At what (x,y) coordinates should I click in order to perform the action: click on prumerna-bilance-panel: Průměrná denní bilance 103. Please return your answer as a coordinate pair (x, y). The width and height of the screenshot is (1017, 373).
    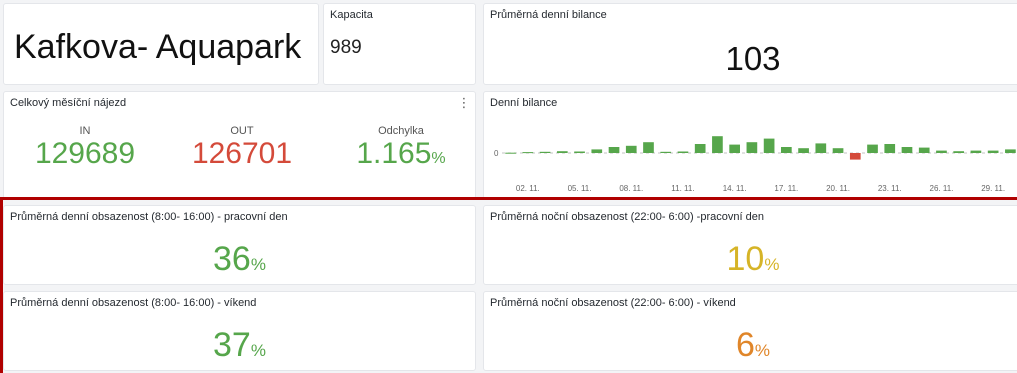
    Looking at the image, I should click on (750, 44).